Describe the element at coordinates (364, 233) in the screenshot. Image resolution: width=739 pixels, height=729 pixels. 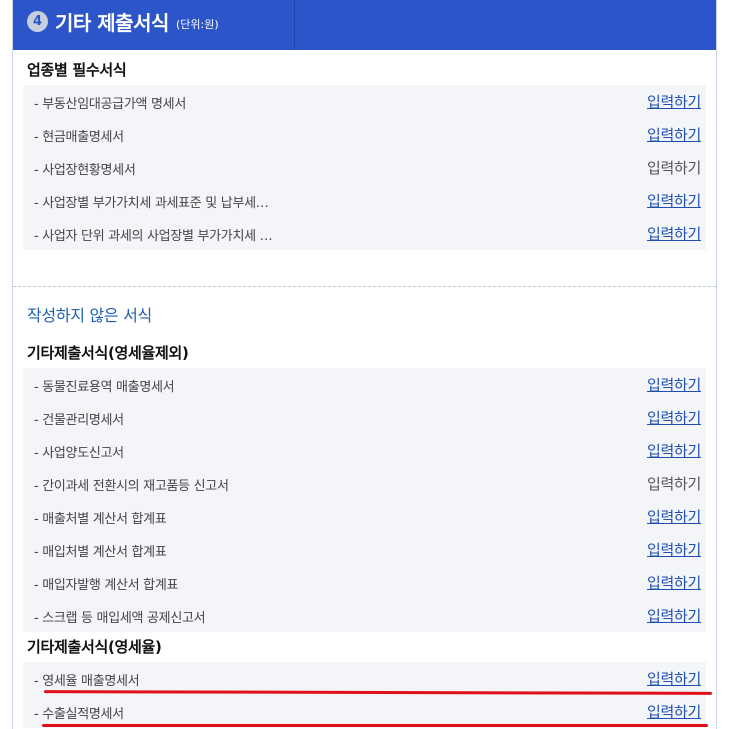
I see `form-row: - 사업자 단위 과세의 사업장별 부가가치세 … 입력하기` at that location.